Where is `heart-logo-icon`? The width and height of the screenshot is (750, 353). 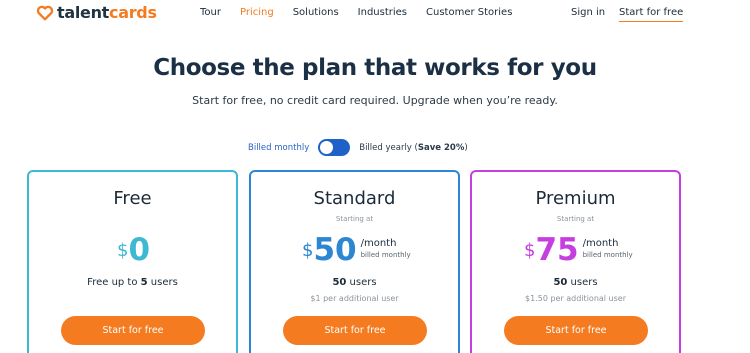 heart-logo-icon is located at coordinates (45, 12).